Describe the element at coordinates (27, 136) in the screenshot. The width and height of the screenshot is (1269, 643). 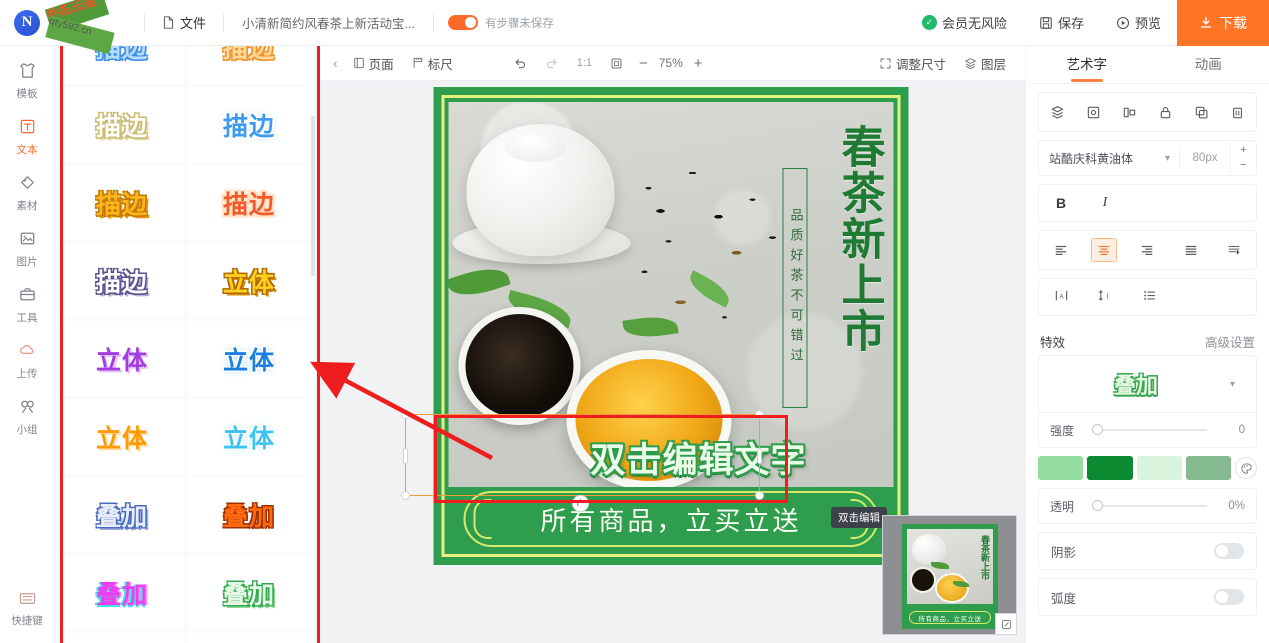
I see `sidebar-item-text: 文本` at that location.